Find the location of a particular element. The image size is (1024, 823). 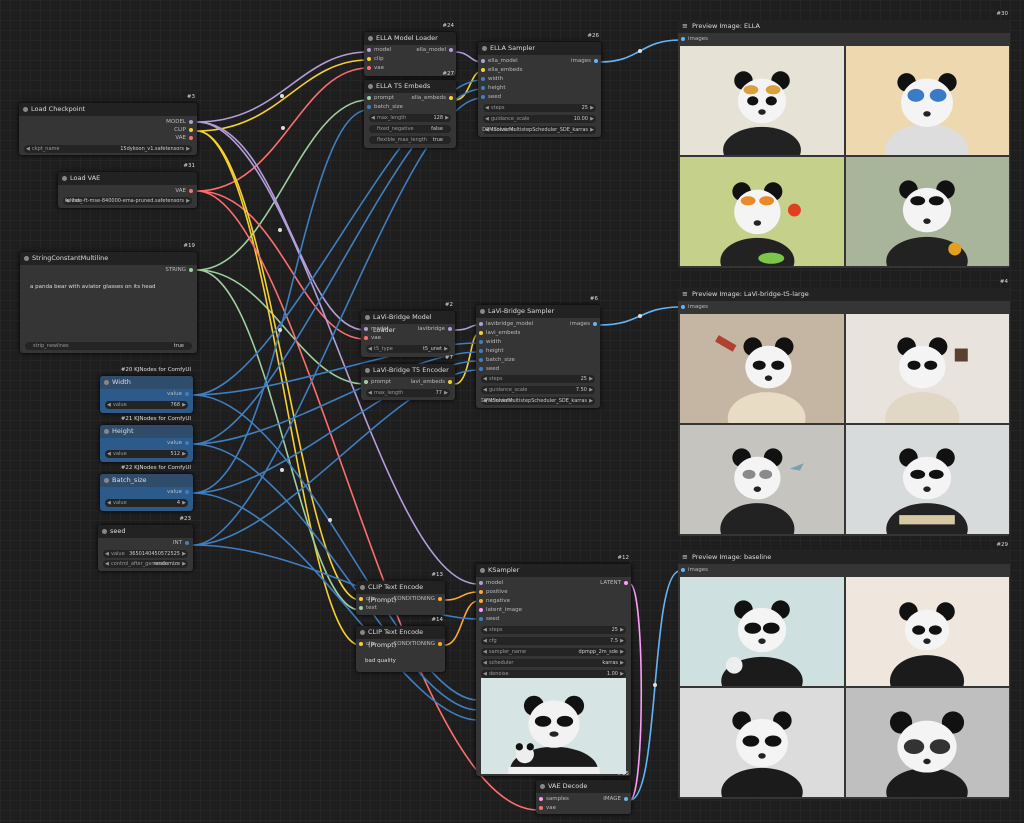

max-length-widget: ◀ max_length 77 ▶ is located at coordinates (408, 393).